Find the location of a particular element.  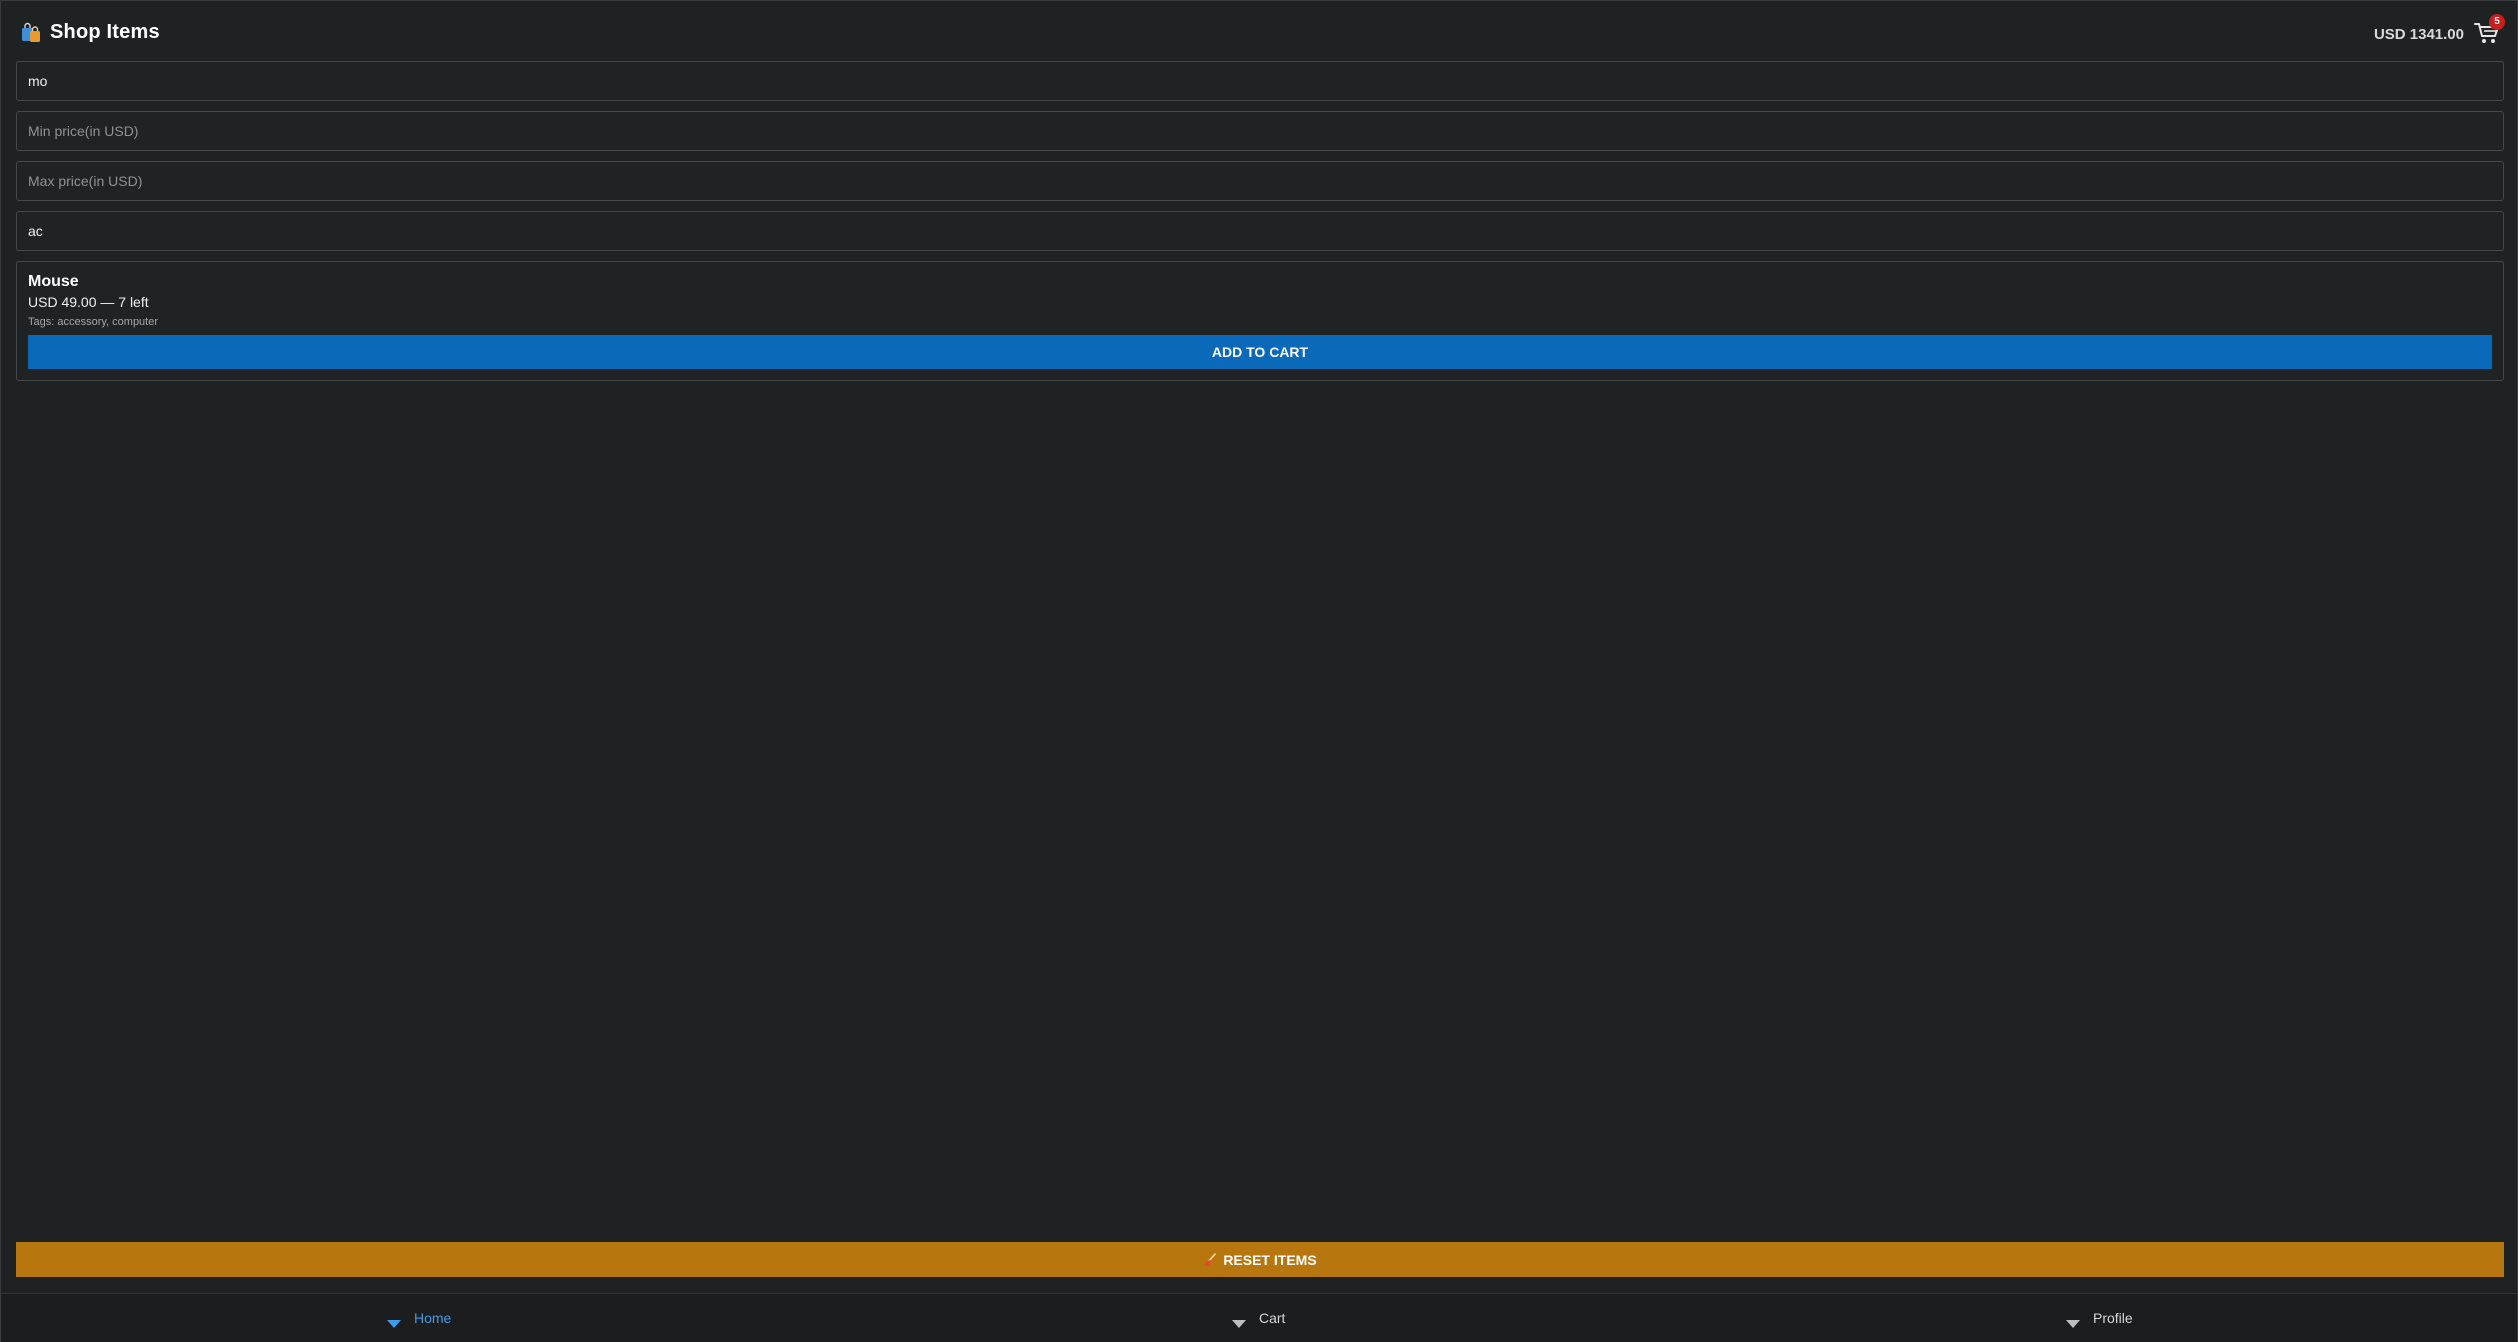

reset-items-button: RESET ITEMS is located at coordinates (1260, 1259).